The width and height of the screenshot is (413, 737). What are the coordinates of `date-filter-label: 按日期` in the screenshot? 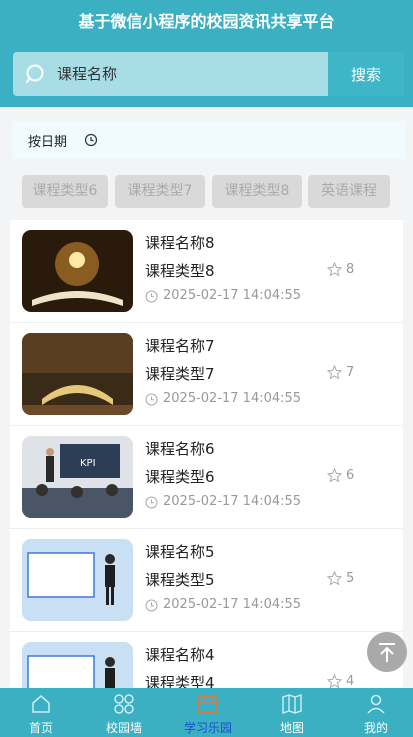 It's located at (48, 142).